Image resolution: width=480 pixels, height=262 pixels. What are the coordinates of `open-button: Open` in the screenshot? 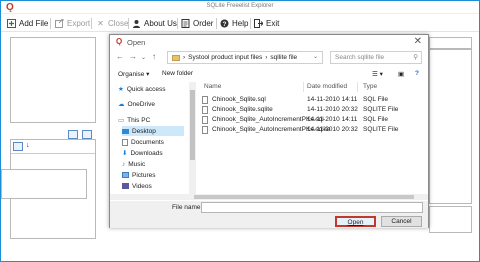 It's located at (355, 221).